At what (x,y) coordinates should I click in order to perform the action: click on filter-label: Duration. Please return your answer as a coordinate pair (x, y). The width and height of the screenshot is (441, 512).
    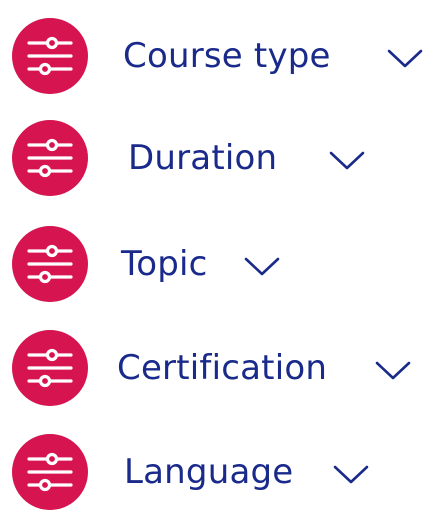
    Looking at the image, I should click on (203, 158).